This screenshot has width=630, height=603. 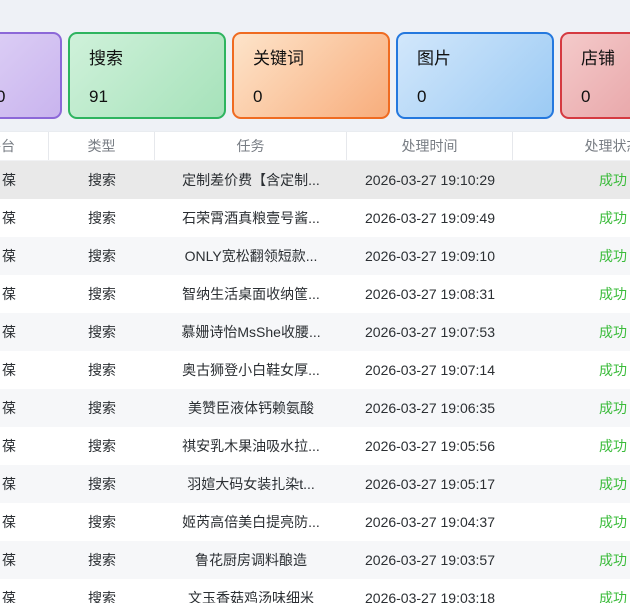 I want to click on column-header-time: 处理时间, so click(x=430, y=146).